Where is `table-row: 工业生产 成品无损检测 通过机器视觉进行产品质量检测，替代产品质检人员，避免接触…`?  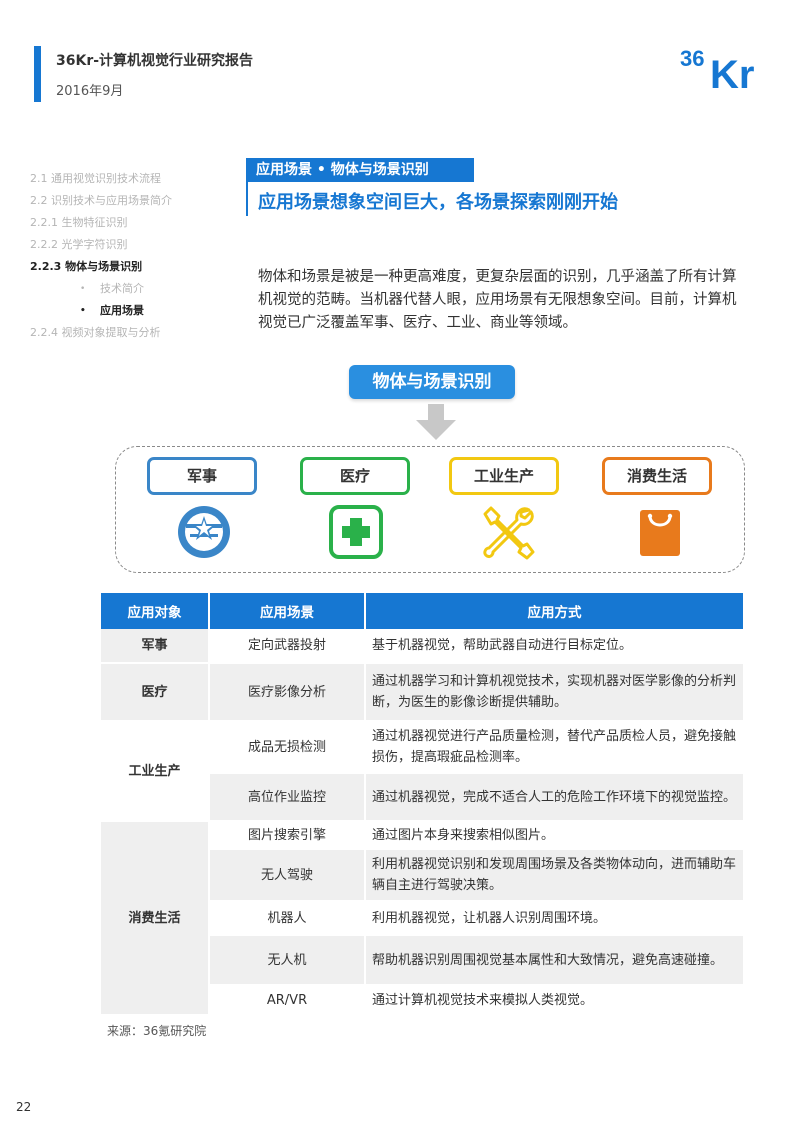 table-row: 工业生产 成品无损检测 通过机器视觉进行产品质量检测，替代产品质检人员，避免接触… is located at coordinates (422, 771).